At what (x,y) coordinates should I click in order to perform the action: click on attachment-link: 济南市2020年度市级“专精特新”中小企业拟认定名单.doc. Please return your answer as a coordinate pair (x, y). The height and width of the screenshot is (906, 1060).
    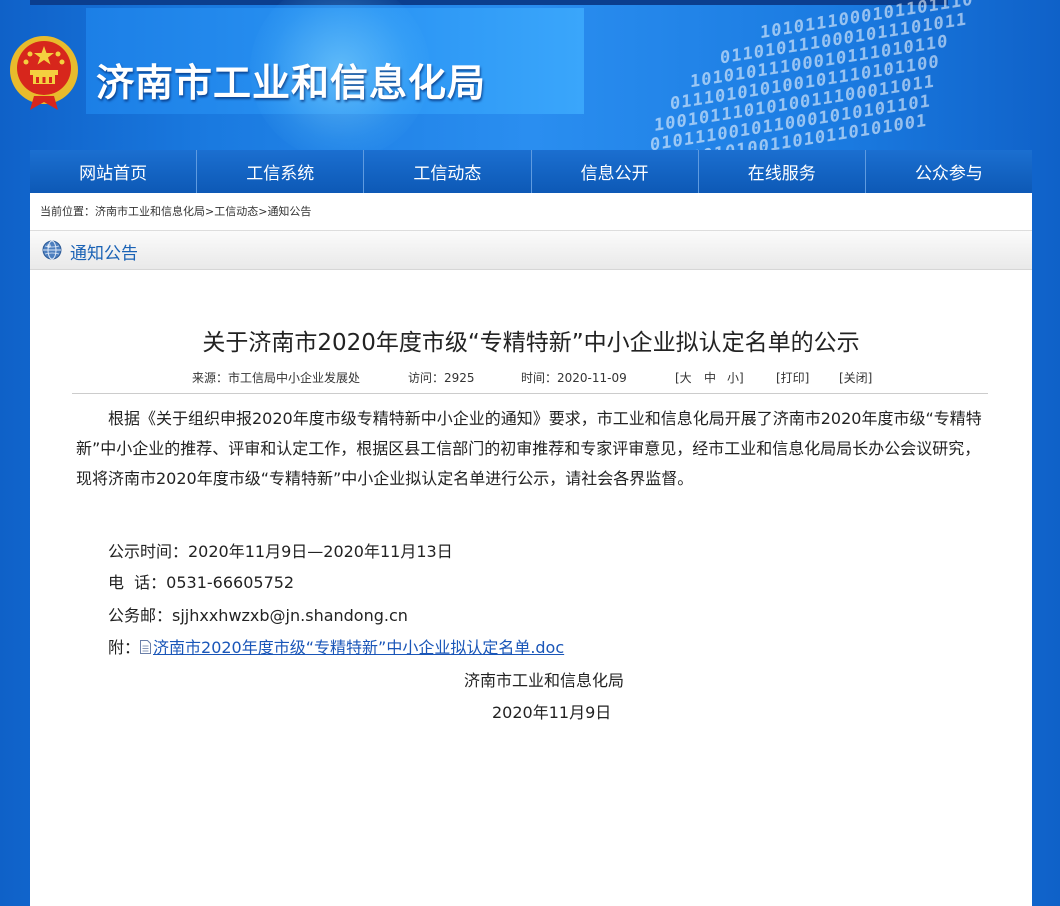
    Looking at the image, I should click on (358, 647).